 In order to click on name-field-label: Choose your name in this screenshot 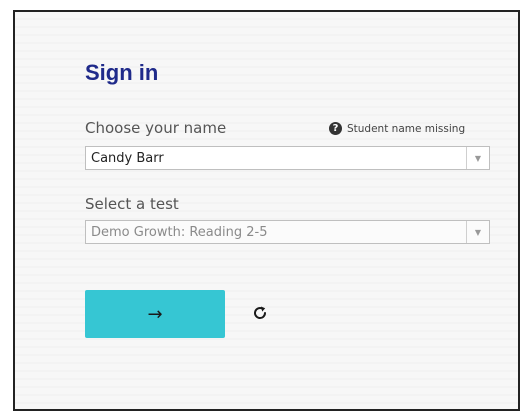, I will do `click(156, 128)`.